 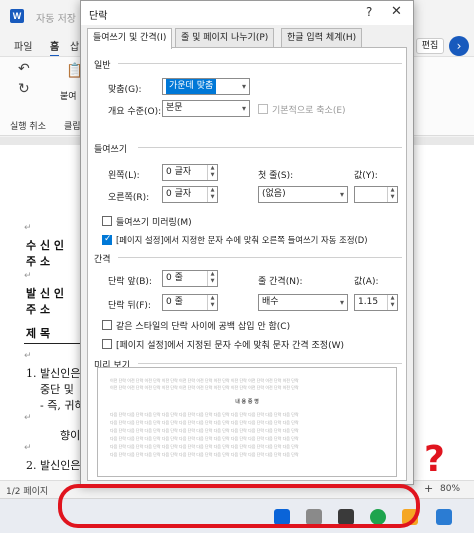 What do you see at coordinates (17, 16) in the screenshot?
I see `word-app-icon: W` at bounding box center [17, 16].